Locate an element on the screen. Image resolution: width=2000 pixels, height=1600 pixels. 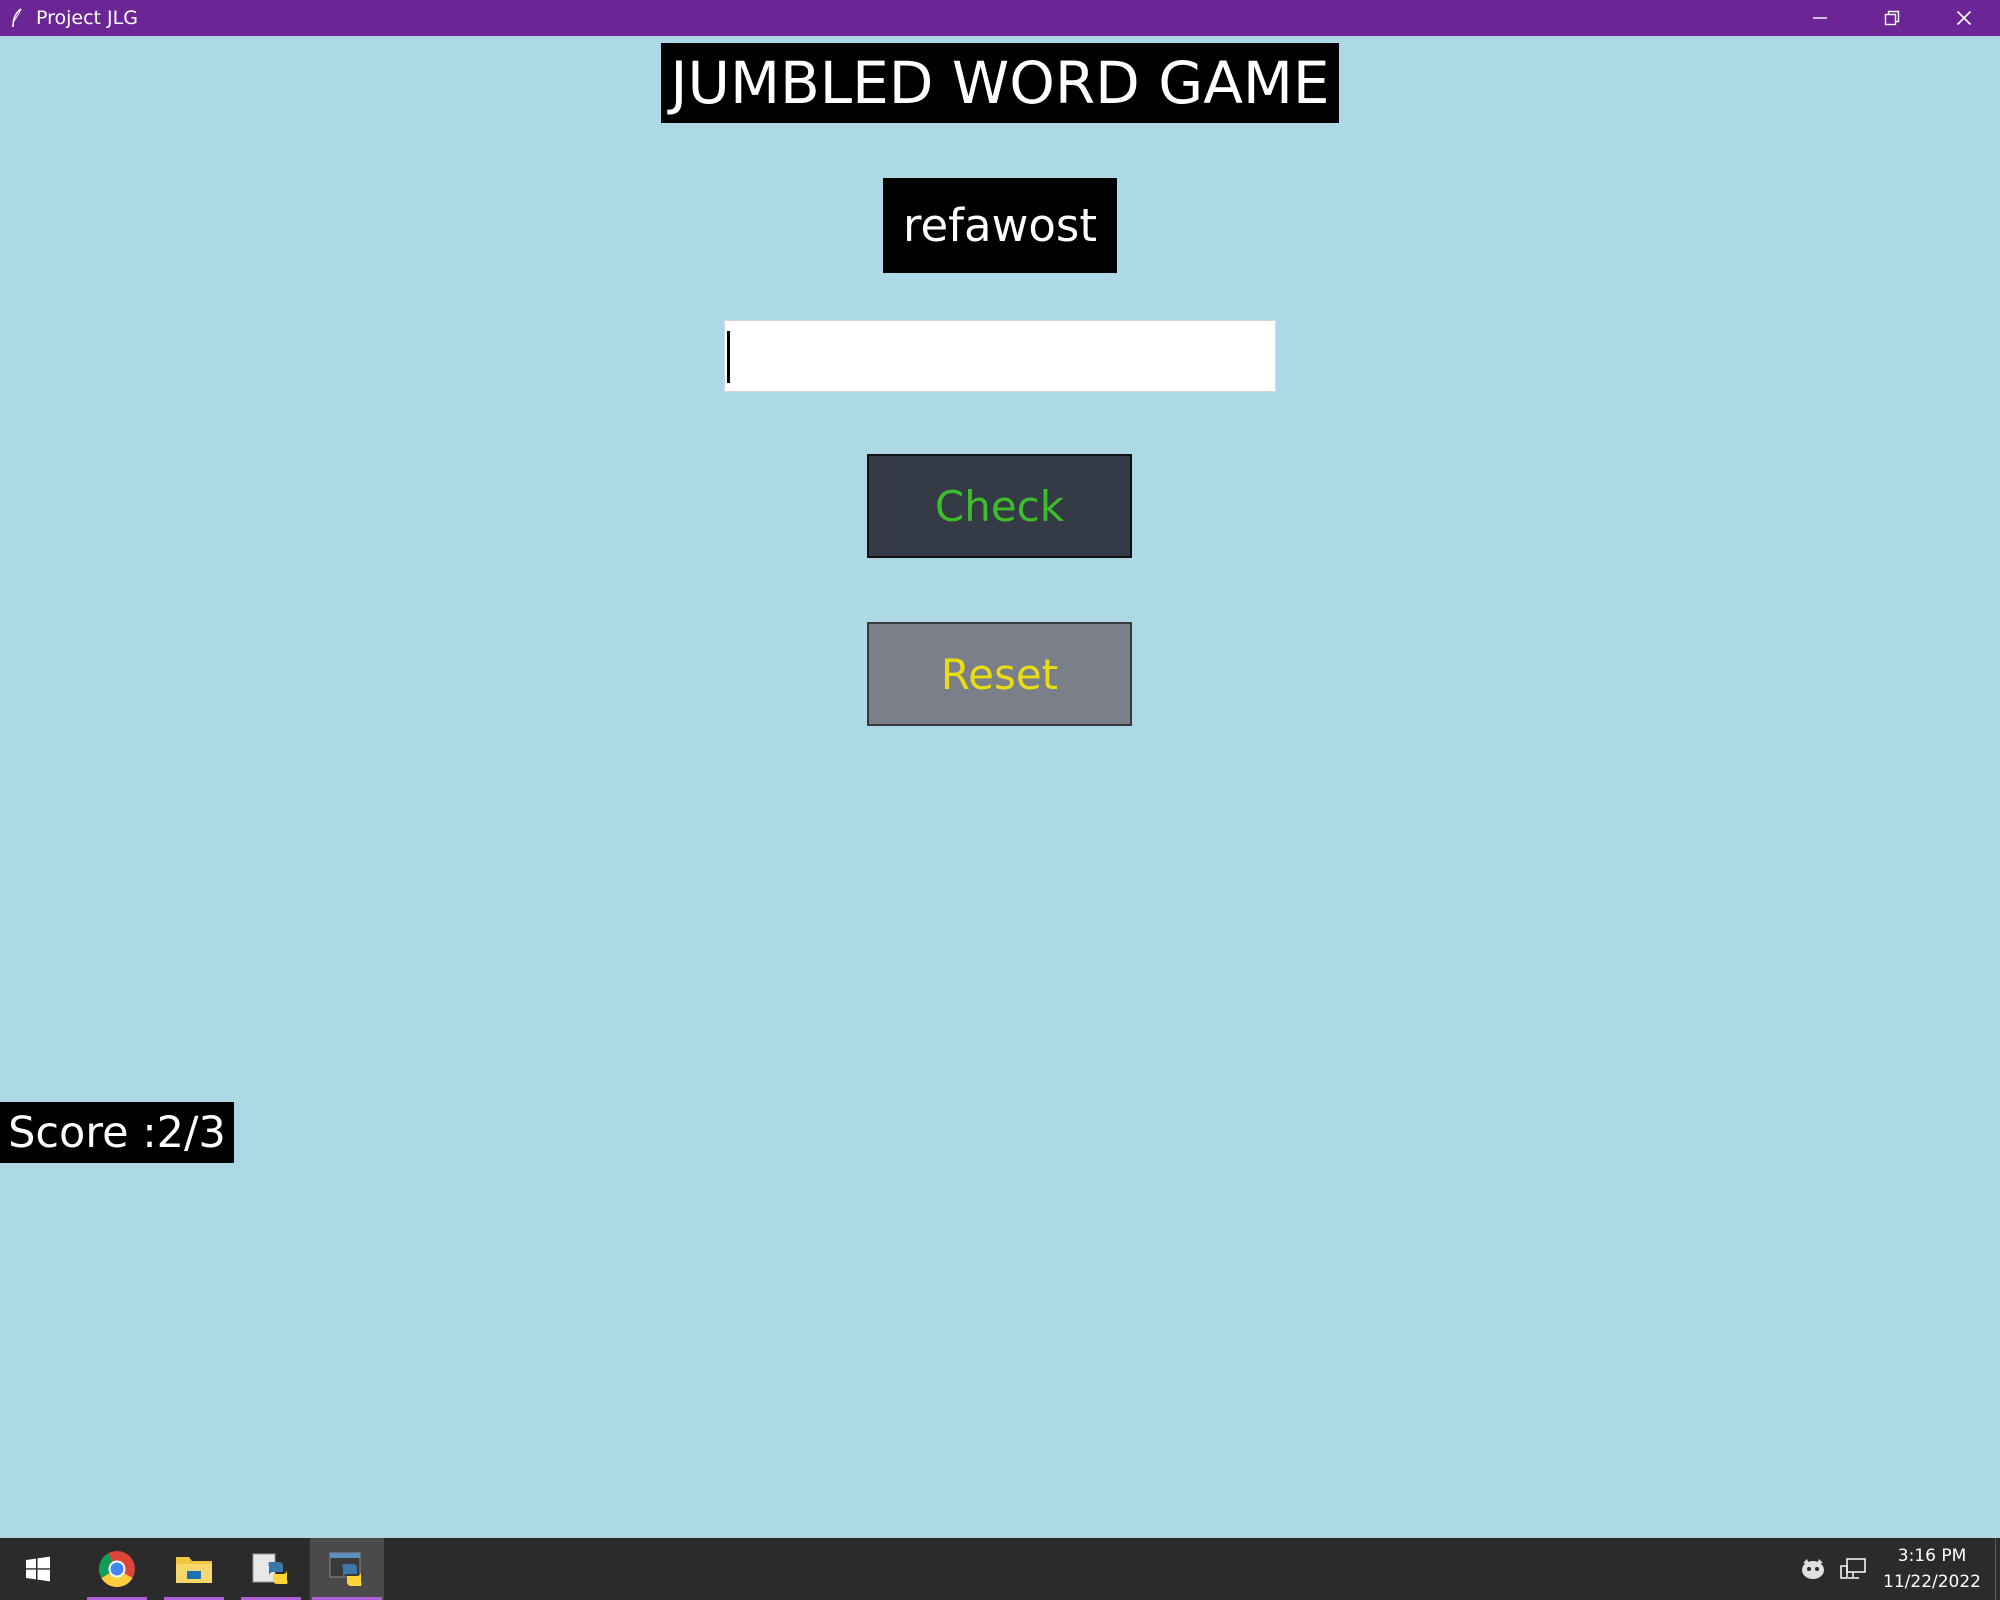
network-icon is located at coordinates (1853, 1568).